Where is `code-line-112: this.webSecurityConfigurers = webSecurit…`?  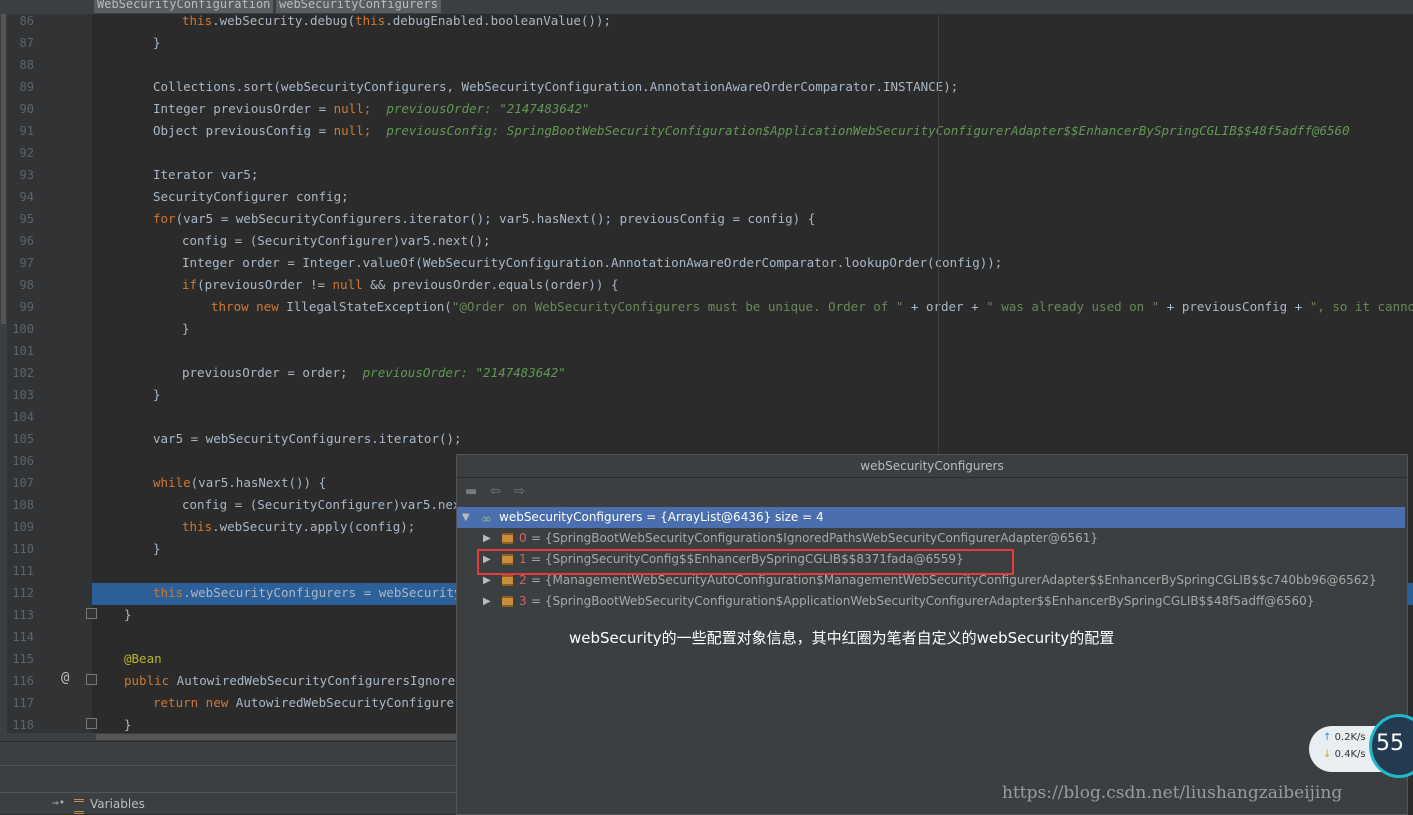 code-line-112: this.webSecurityConfigurers = webSecurit… is located at coordinates (315, 592).